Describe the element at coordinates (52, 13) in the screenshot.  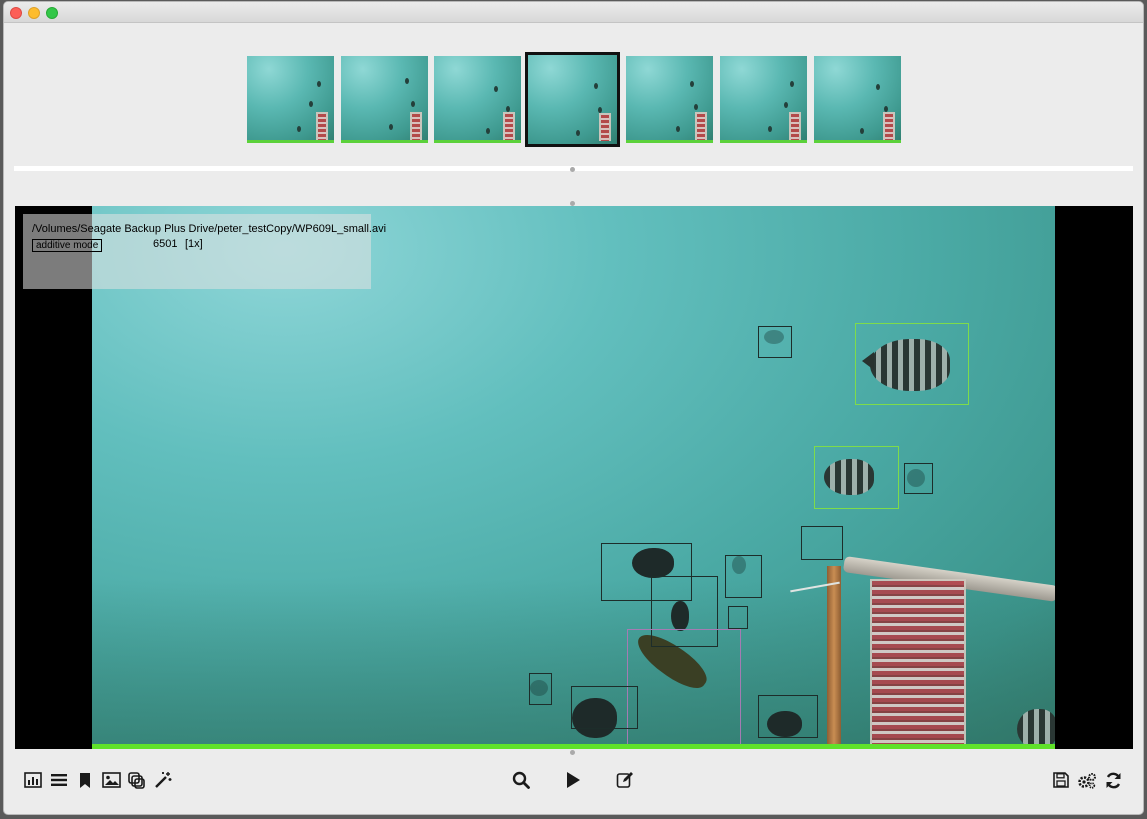
I see `zoom-button` at that location.